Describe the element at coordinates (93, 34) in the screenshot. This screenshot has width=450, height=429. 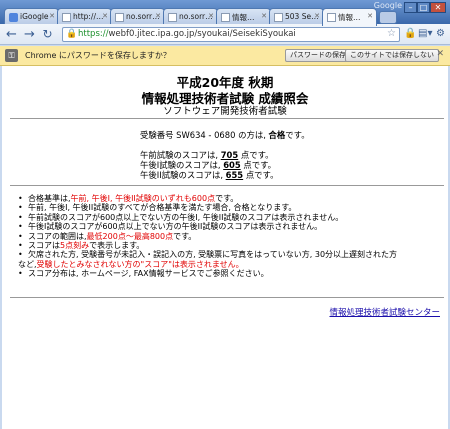
I see `url-scheme: https://` at that location.